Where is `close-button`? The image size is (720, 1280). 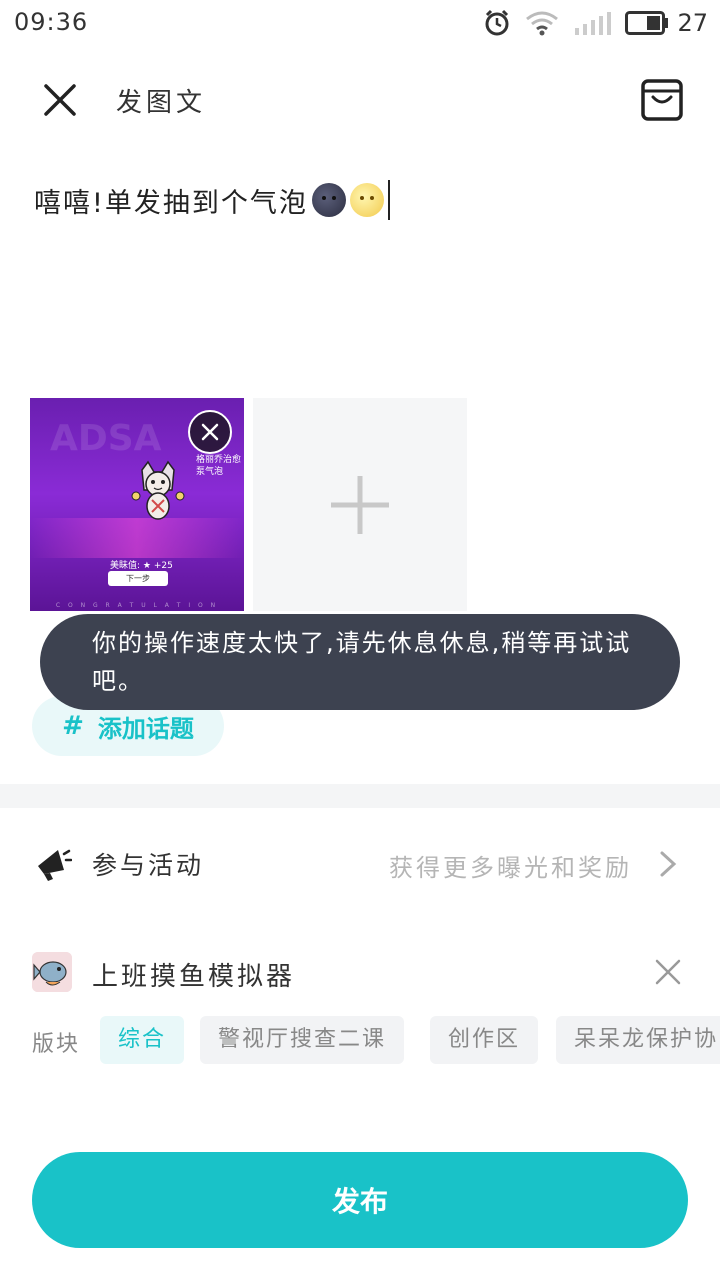 close-button is located at coordinates (60, 100).